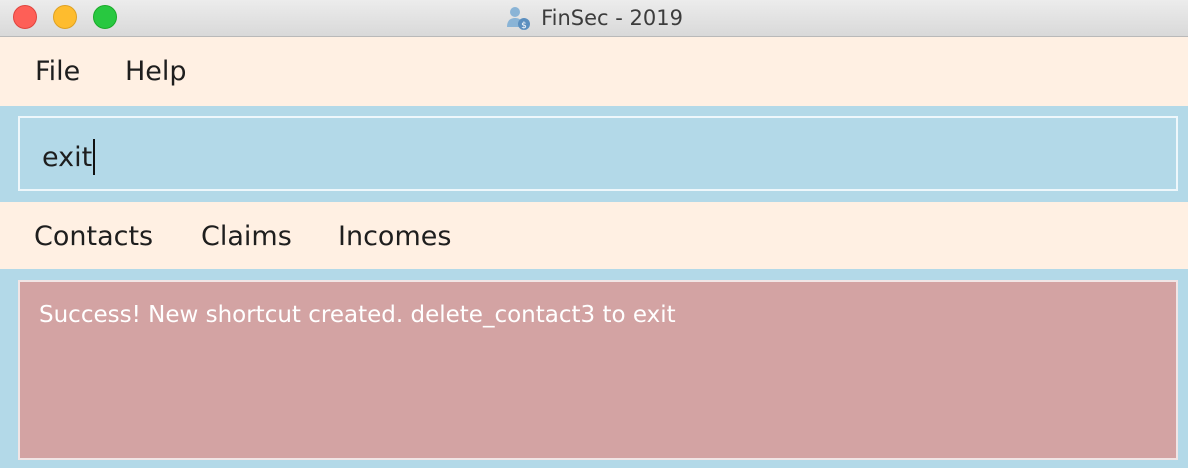 The width and height of the screenshot is (1188, 468). What do you see at coordinates (519, 19) in the screenshot?
I see `users-coin-icon: $` at bounding box center [519, 19].